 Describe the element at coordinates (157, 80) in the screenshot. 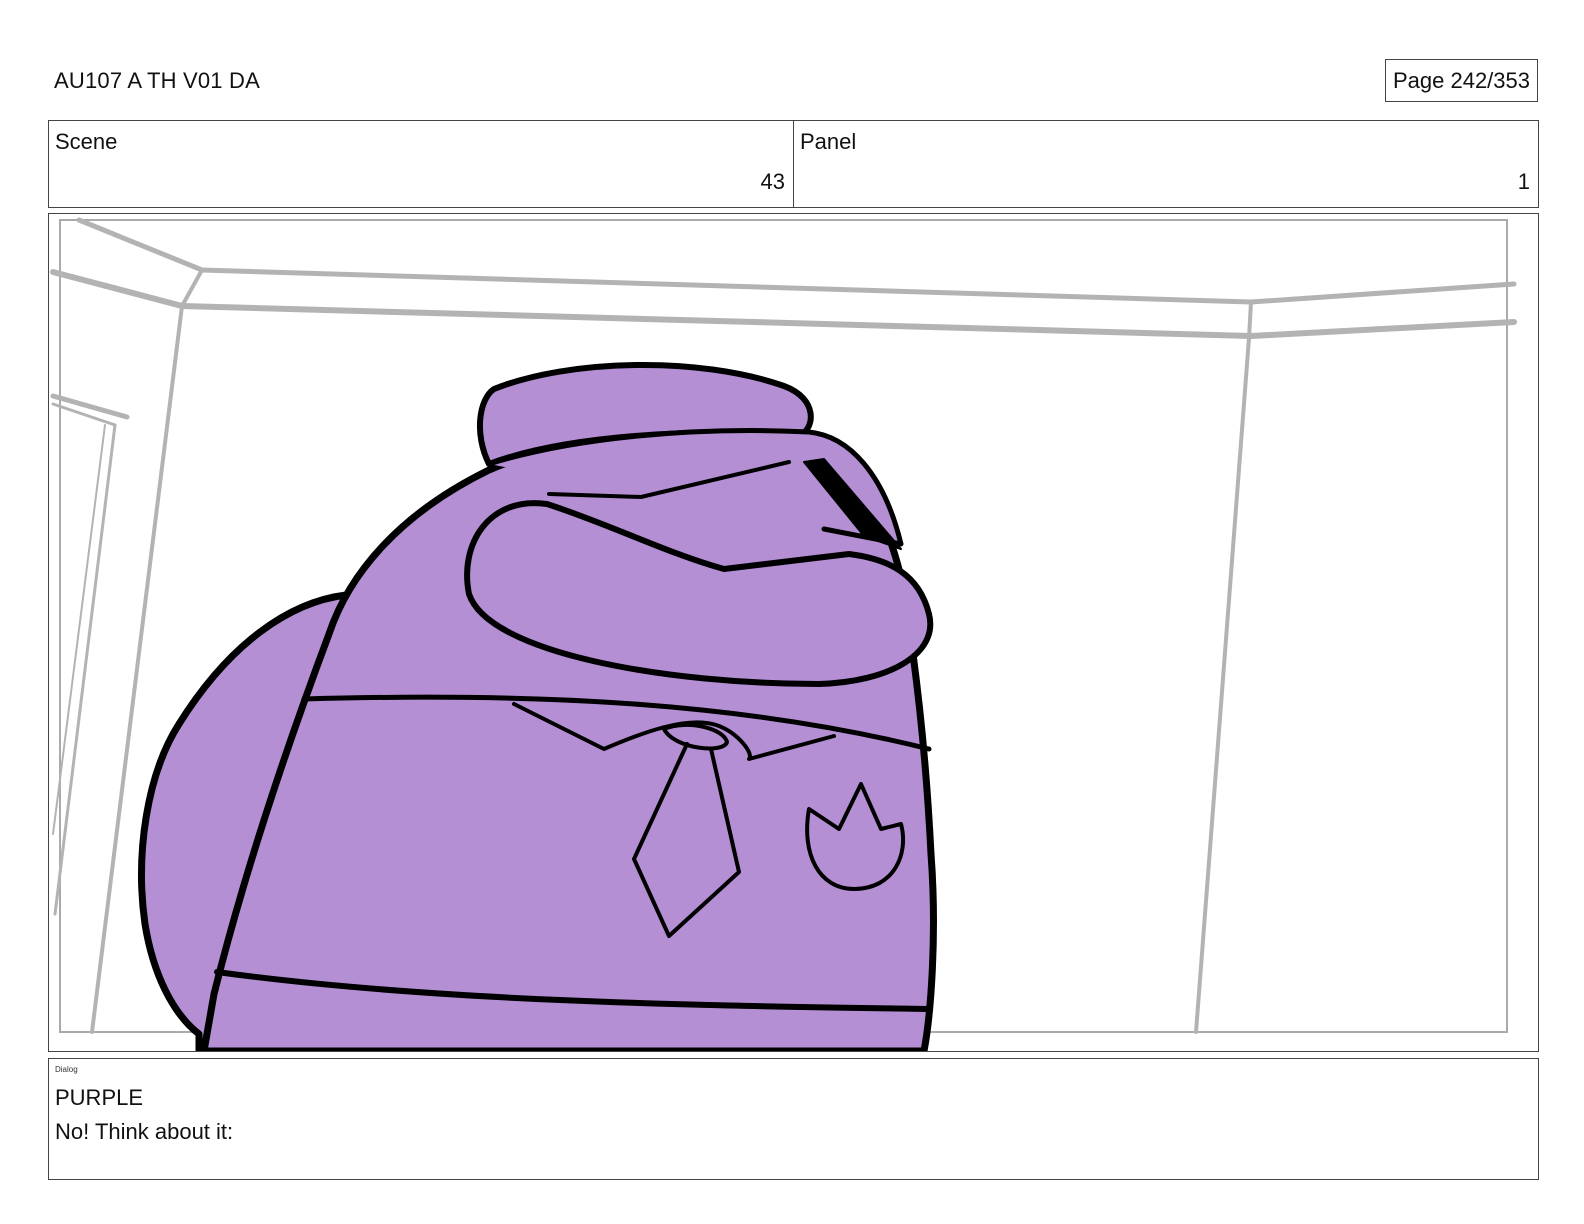

I see `document-title: AU107 A TH V01 DA` at that location.